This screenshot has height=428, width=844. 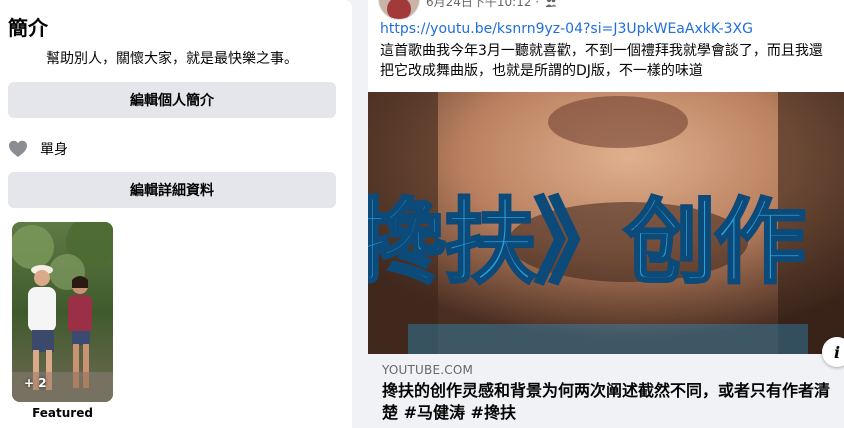 What do you see at coordinates (28, 28) in the screenshot?
I see `intro-title: 簡介` at bounding box center [28, 28].